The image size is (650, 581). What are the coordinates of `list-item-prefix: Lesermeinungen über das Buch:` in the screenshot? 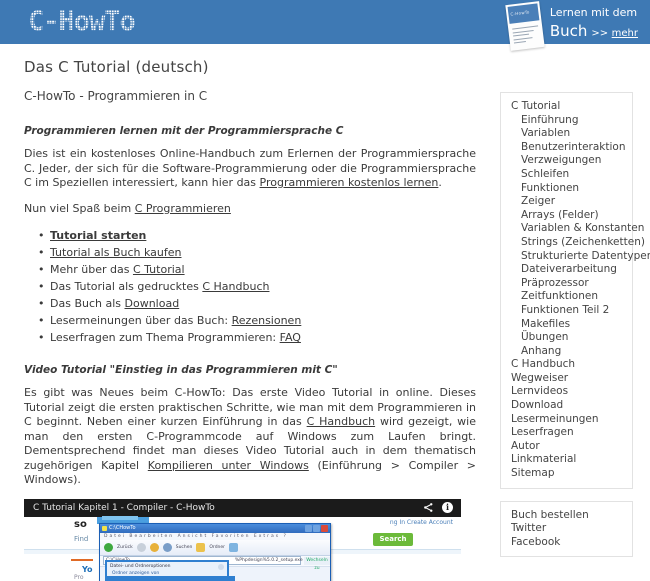 It's located at (141, 320).